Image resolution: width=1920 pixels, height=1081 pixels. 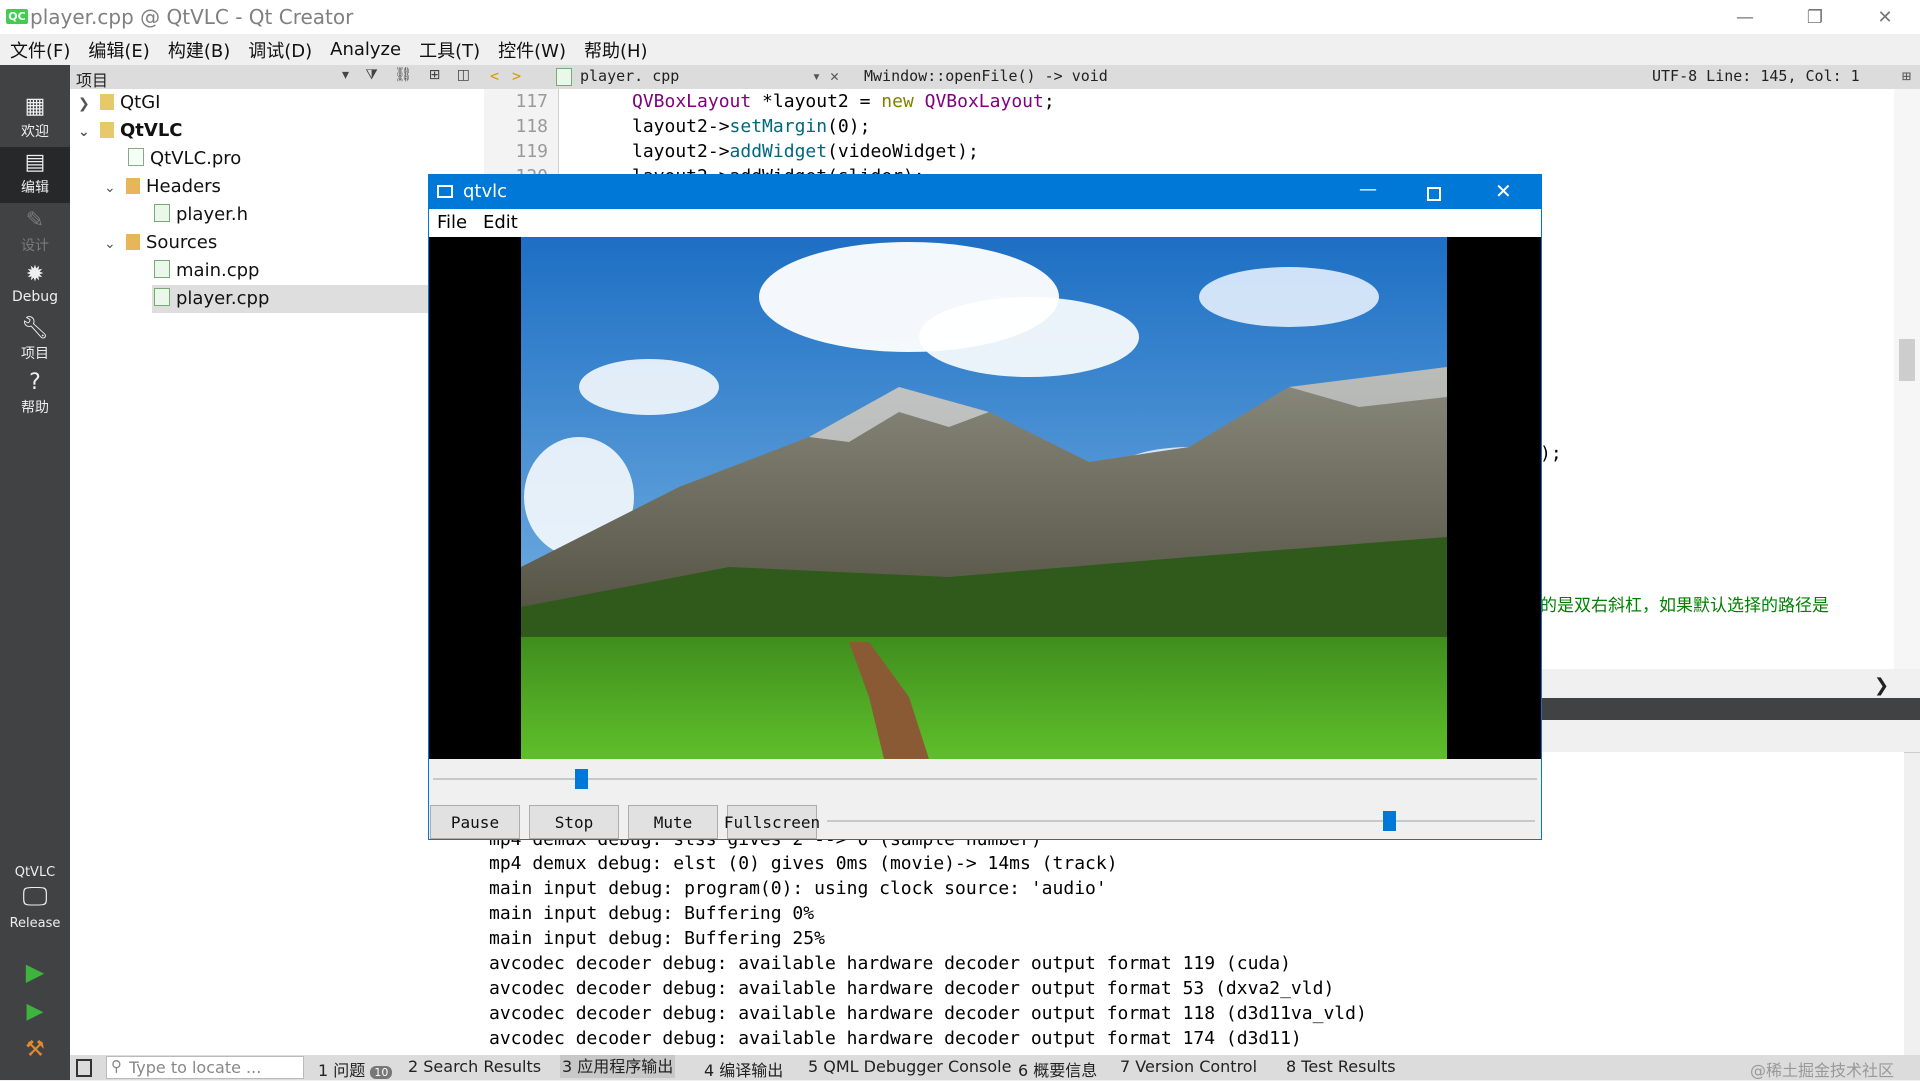 I want to click on tab-qml-console: 5 QML Debugger Console, so click(x=909, y=1066).